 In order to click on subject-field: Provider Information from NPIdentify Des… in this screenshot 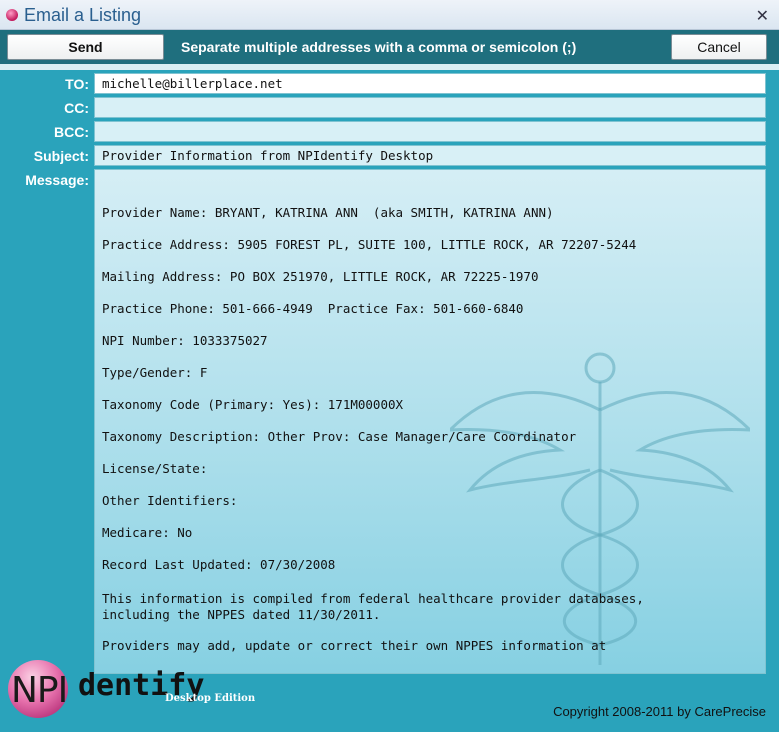, I will do `click(430, 155)`.